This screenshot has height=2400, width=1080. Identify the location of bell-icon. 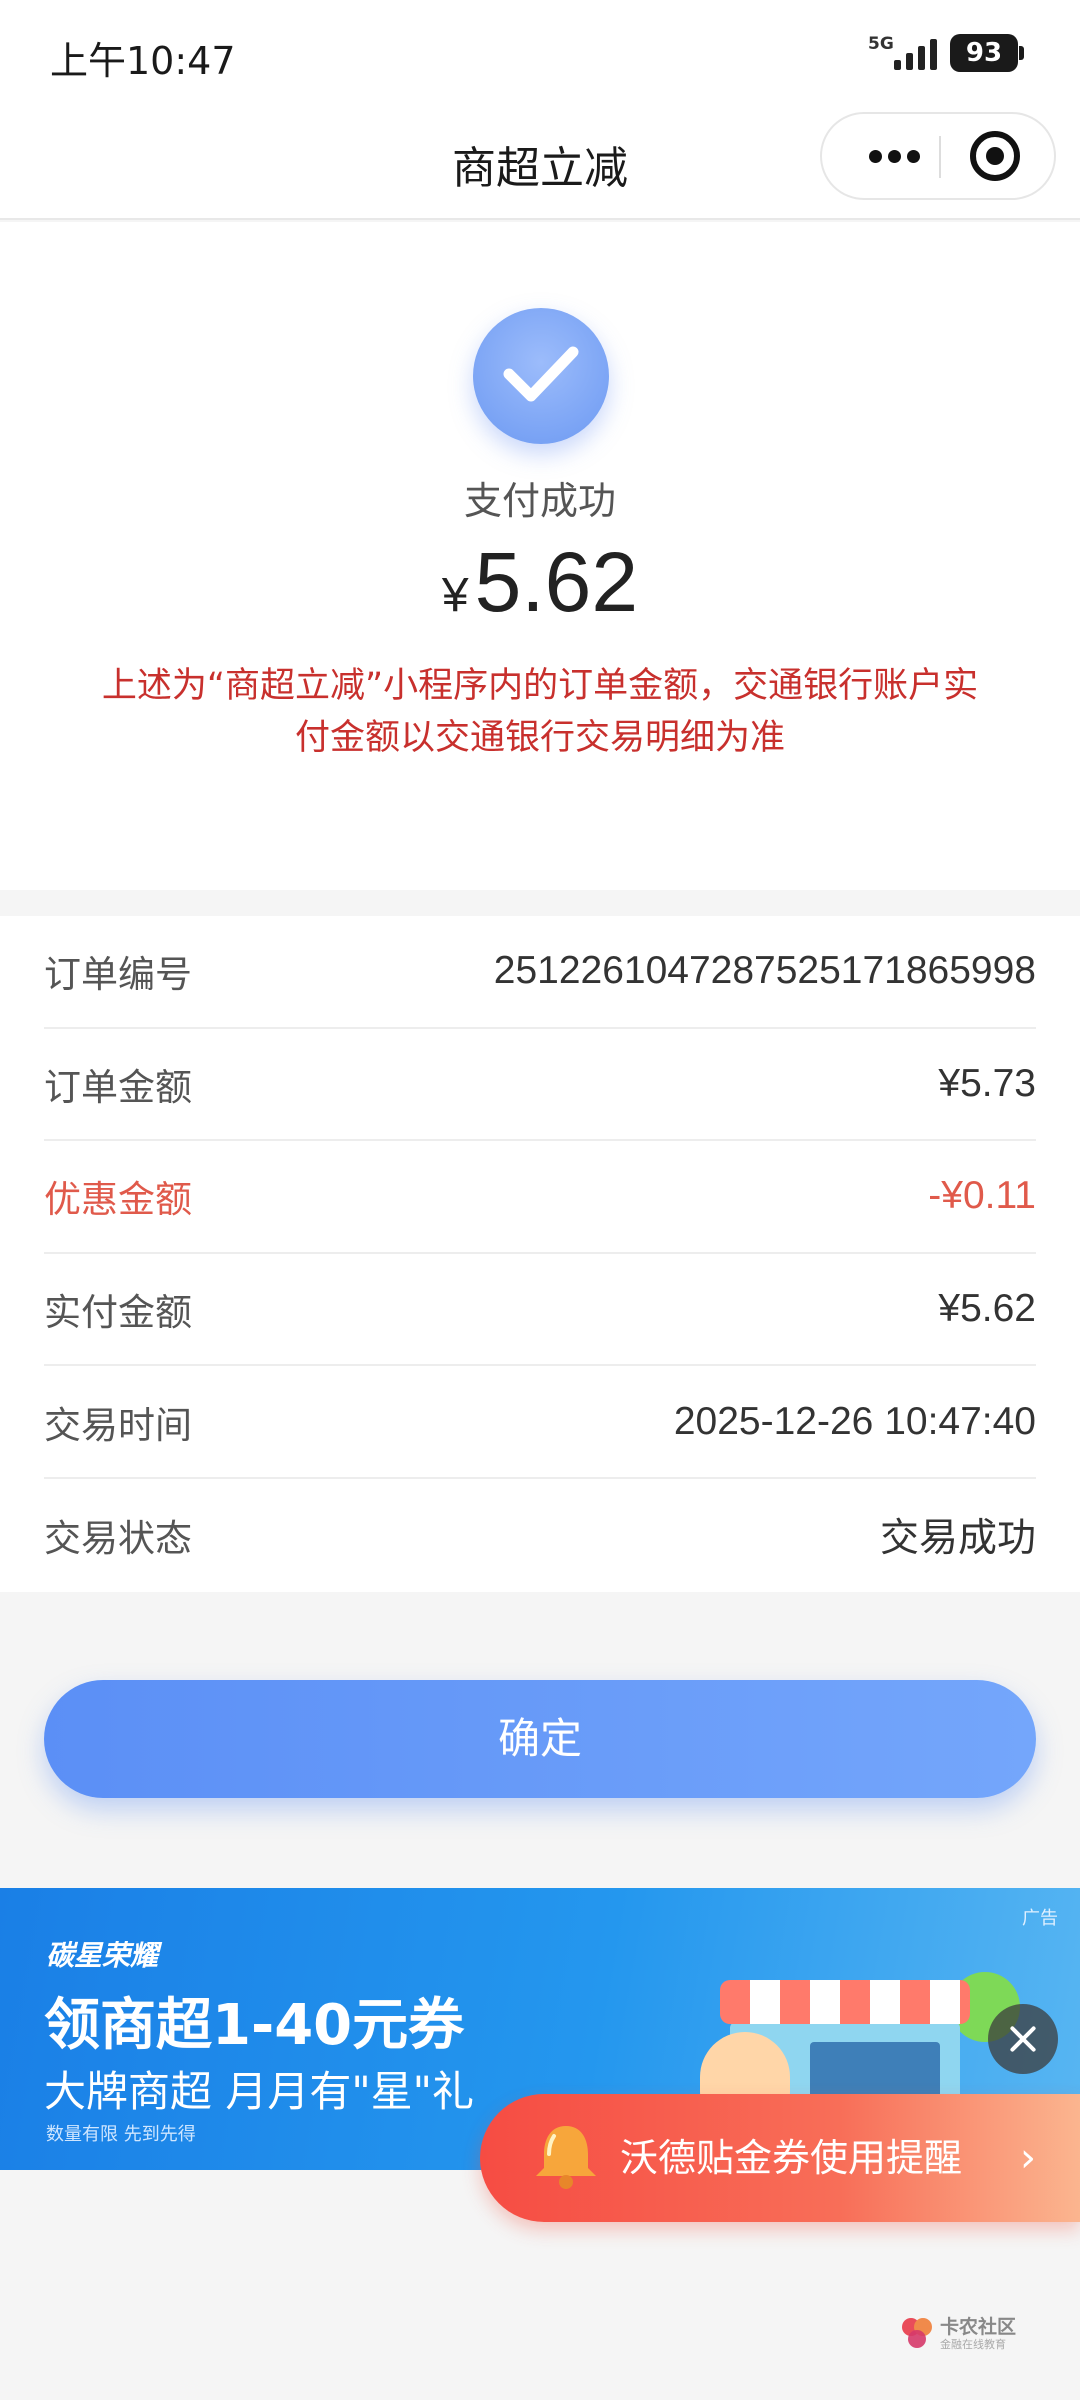
(566, 2157).